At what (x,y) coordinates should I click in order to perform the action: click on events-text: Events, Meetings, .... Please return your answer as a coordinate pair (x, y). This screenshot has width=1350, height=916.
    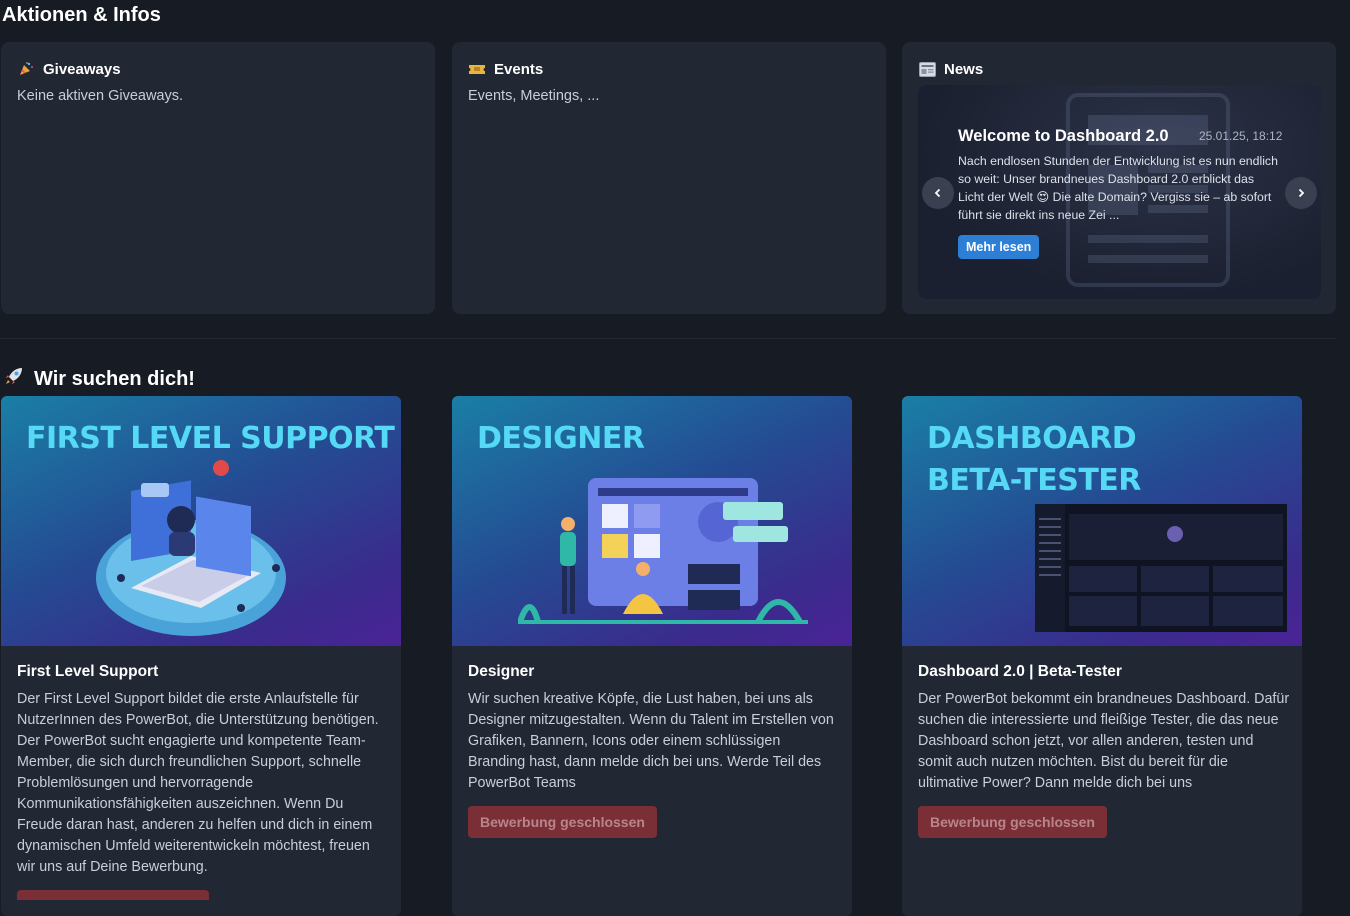
    Looking at the image, I should click on (534, 96).